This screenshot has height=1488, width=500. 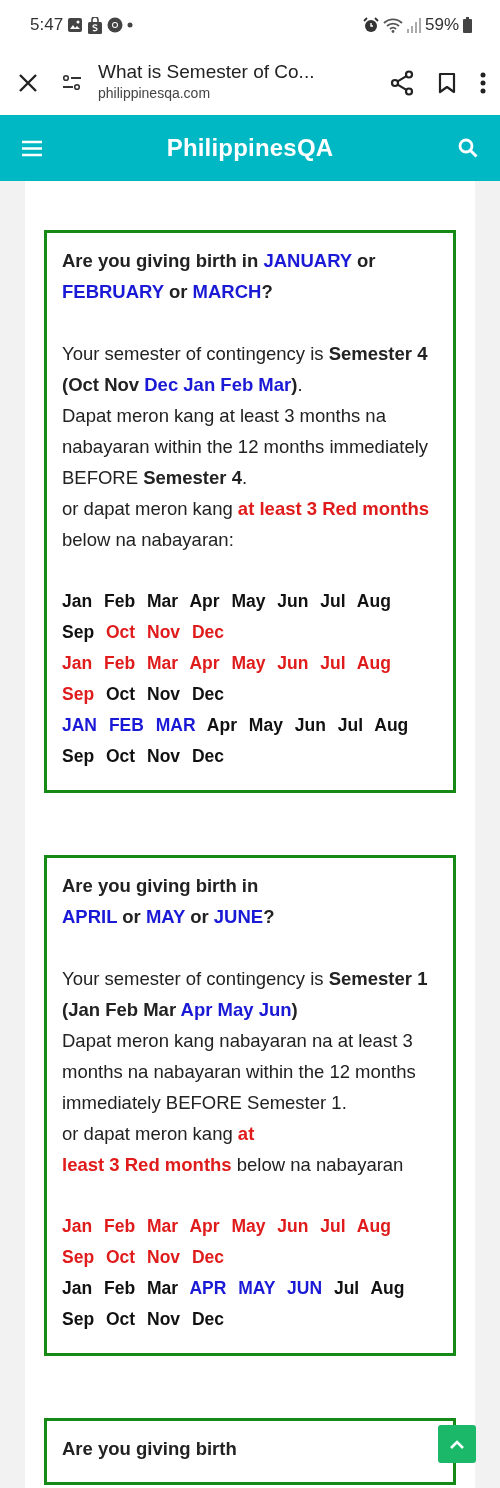 I want to click on page-url: philippinesqa.com, so click(x=155, y=93).